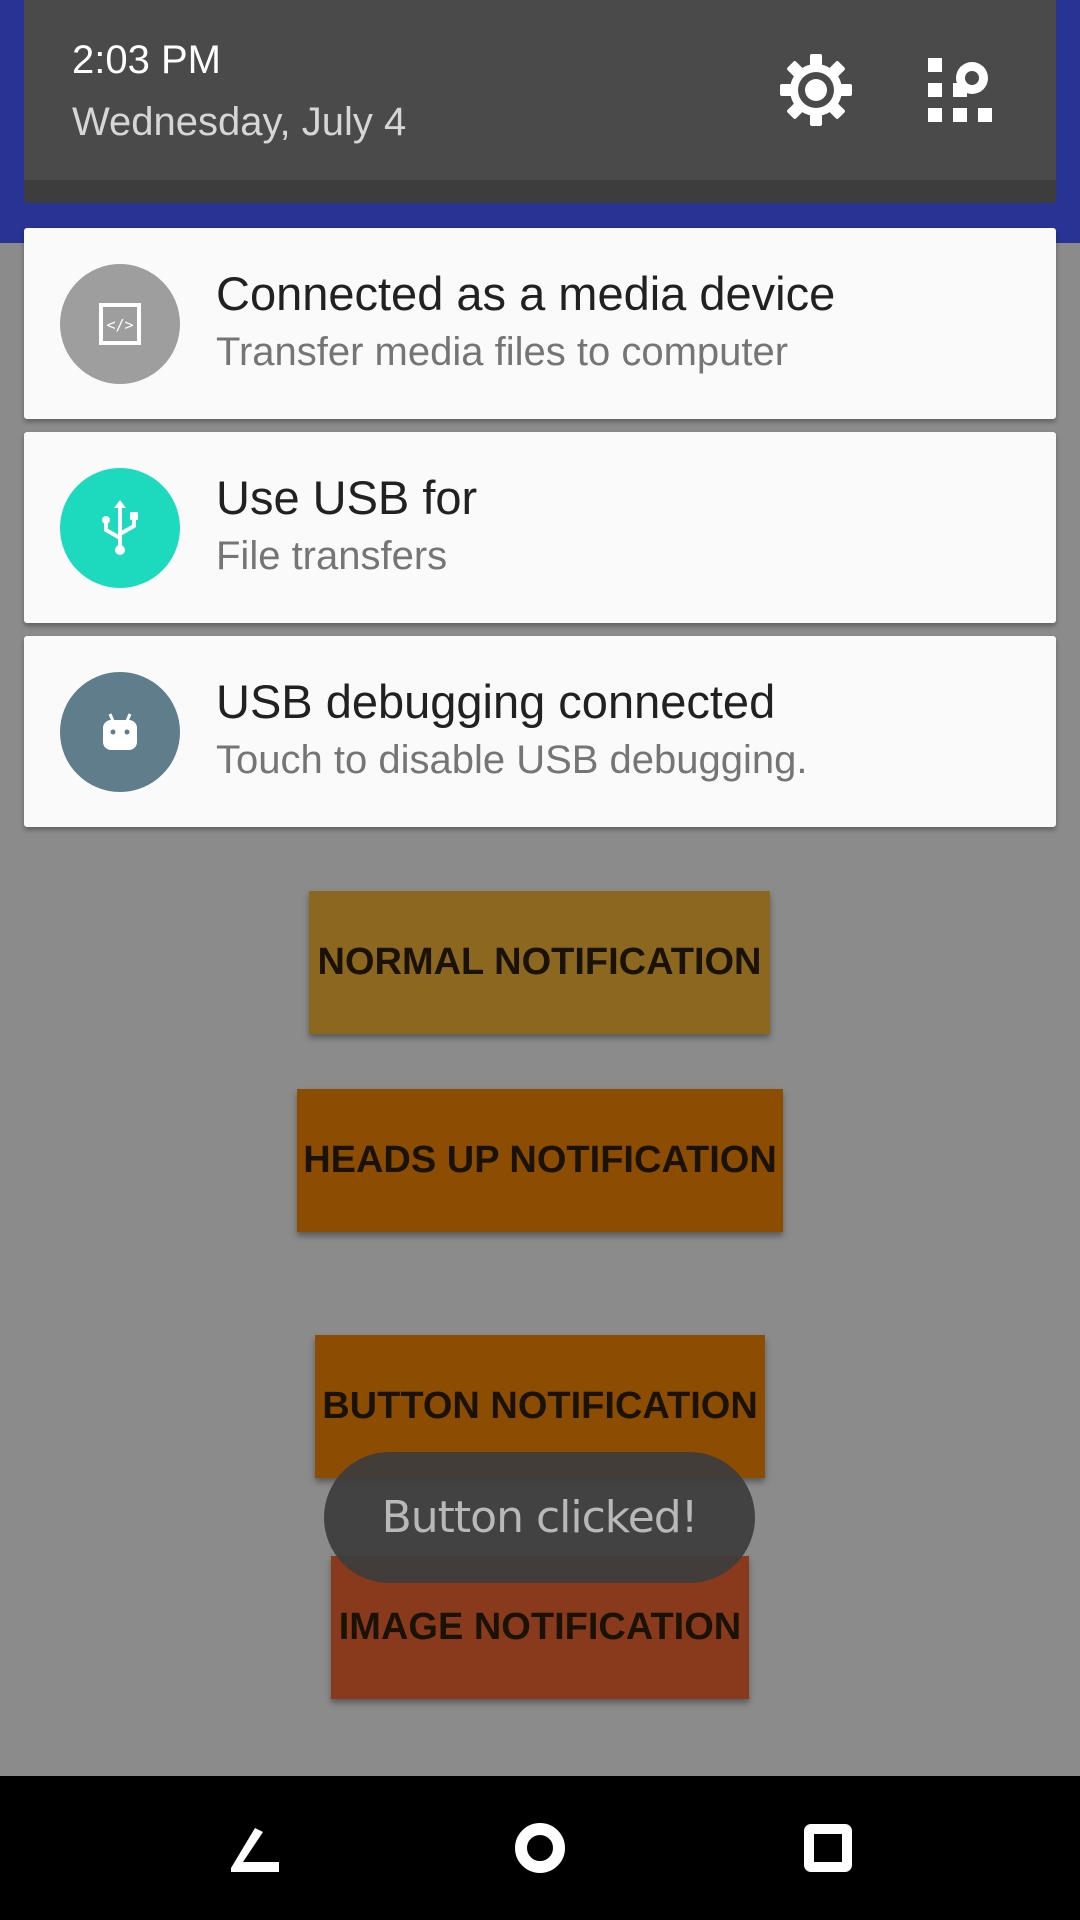  What do you see at coordinates (540, 101) in the screenshot?
I see `notification-shade-header: 2:03 PM Wednesday, July 4` at bounding box center [540, 101].